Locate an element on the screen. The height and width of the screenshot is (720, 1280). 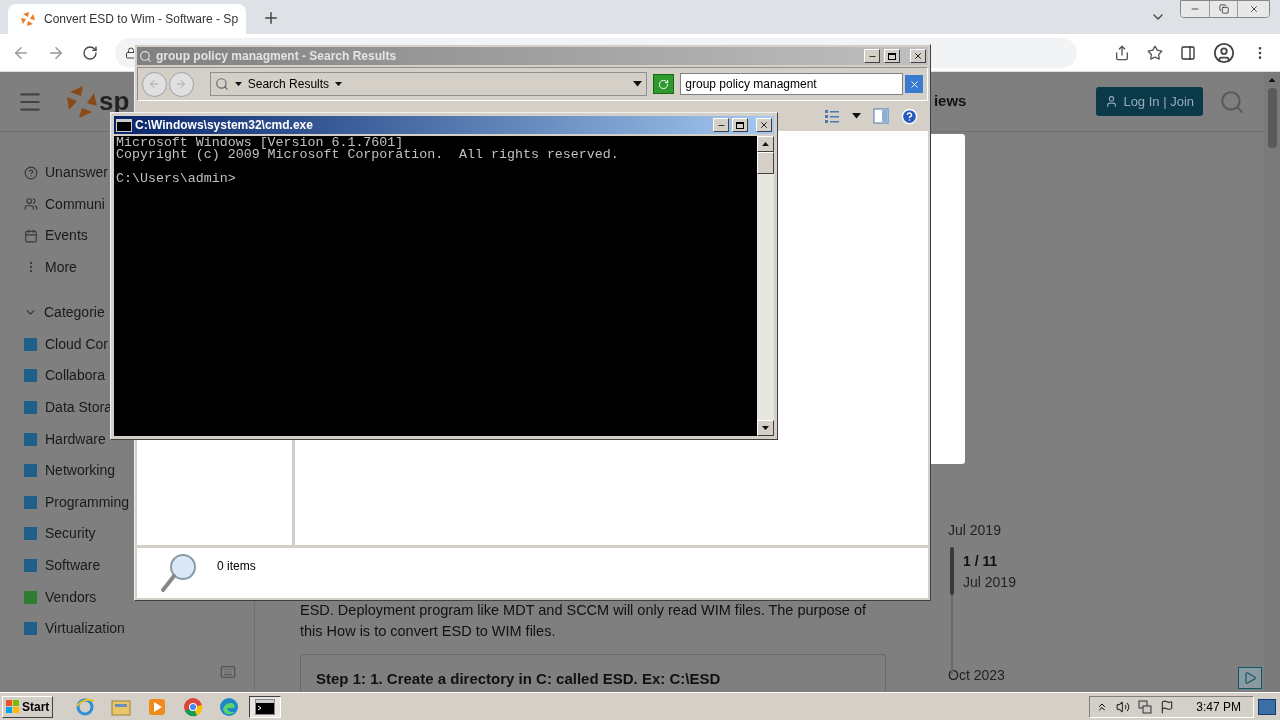
category-item: Virtualization is located at coordinates (74, 628).